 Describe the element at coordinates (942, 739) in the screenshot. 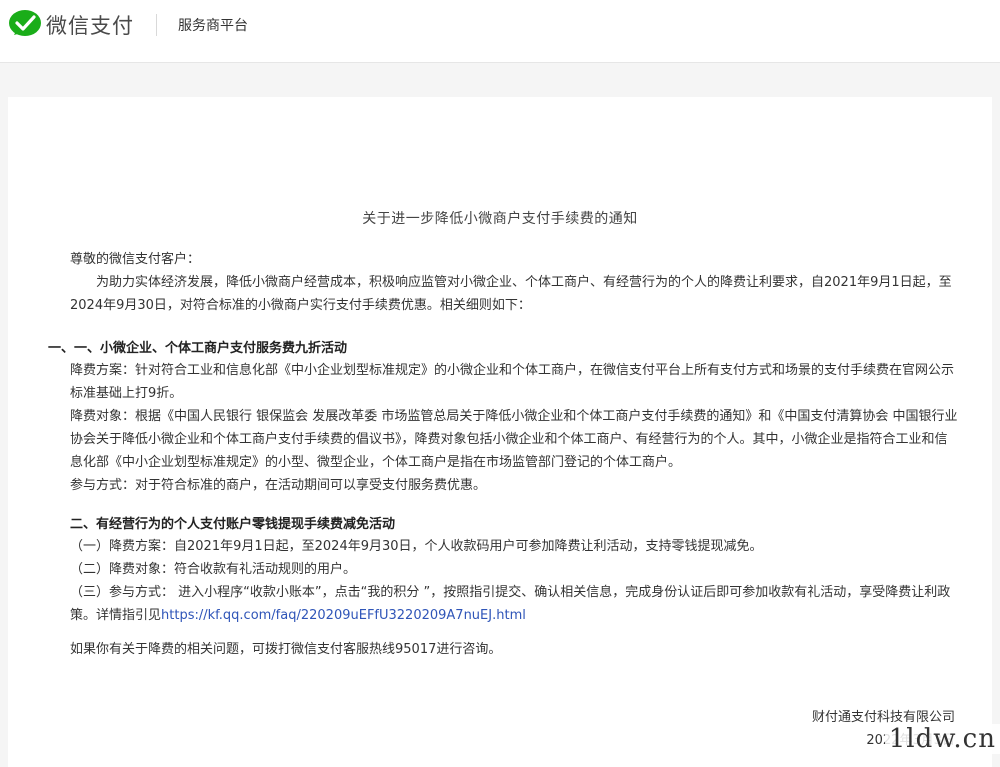

I see `site-watermark: 1ldw.cn` at that location.